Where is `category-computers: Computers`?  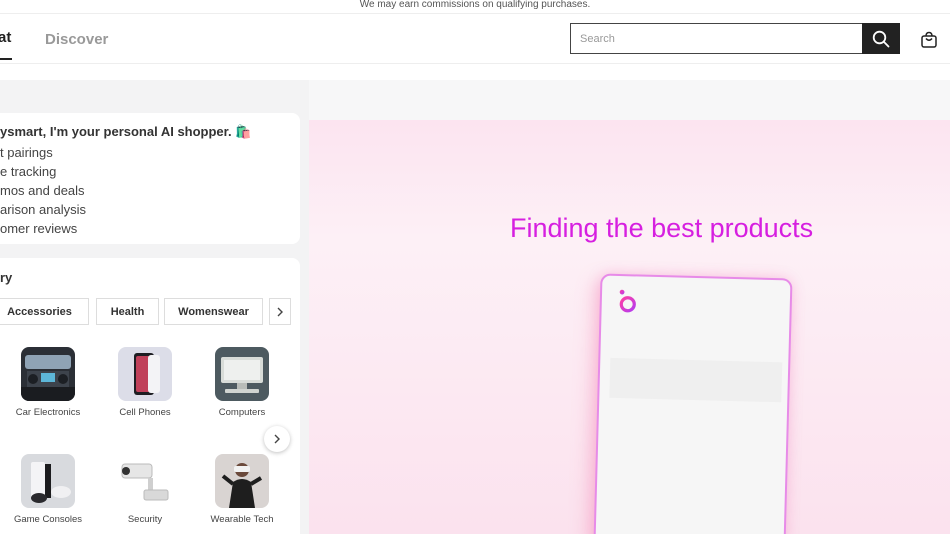
category-computers: Computers is located at coordinates (242, 382).